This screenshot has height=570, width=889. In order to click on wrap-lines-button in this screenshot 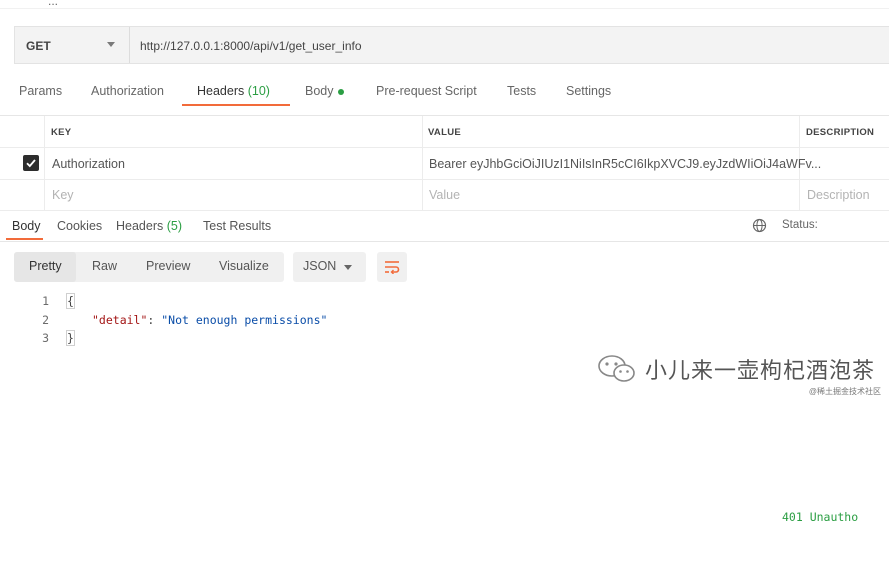, I will do `click(392, 267)`.